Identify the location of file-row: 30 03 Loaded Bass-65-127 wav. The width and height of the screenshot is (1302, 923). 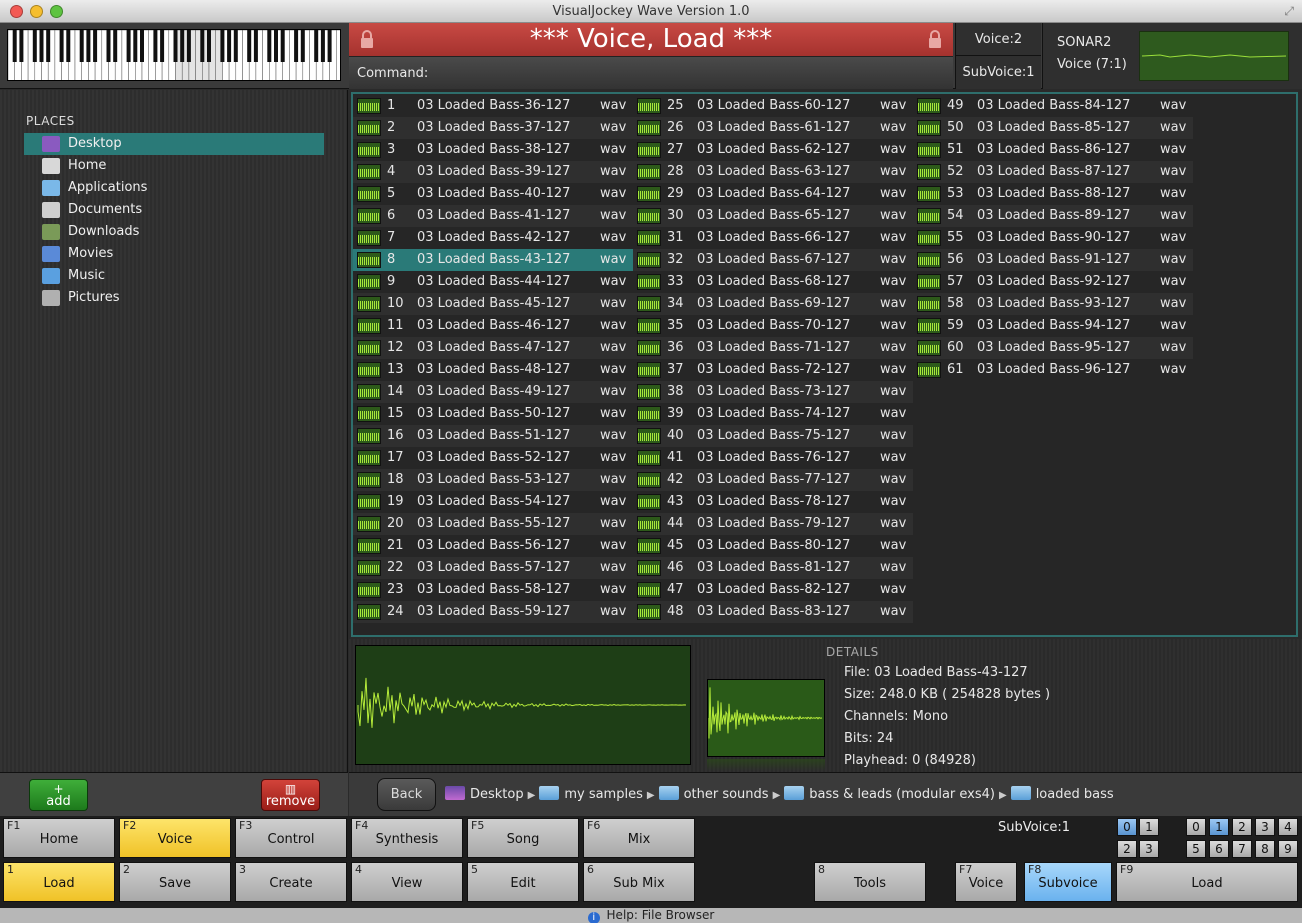
(773, 216).